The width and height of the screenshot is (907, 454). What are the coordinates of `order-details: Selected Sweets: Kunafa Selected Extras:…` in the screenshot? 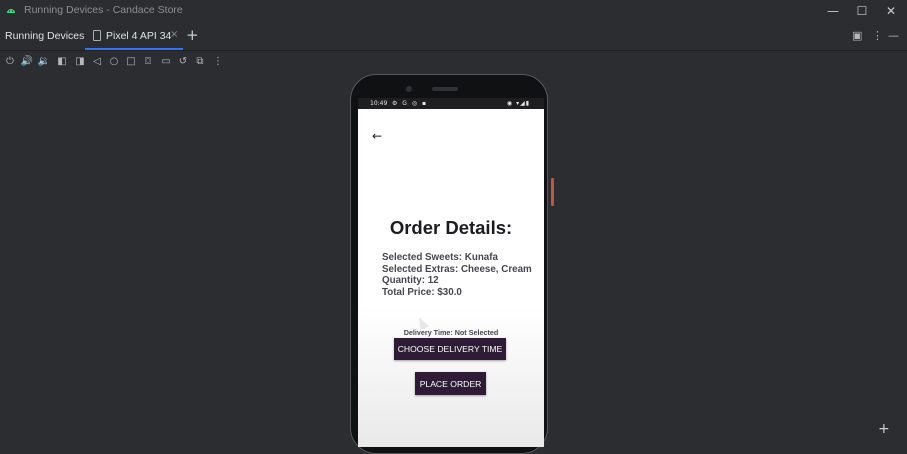 It's located at (457, 275).